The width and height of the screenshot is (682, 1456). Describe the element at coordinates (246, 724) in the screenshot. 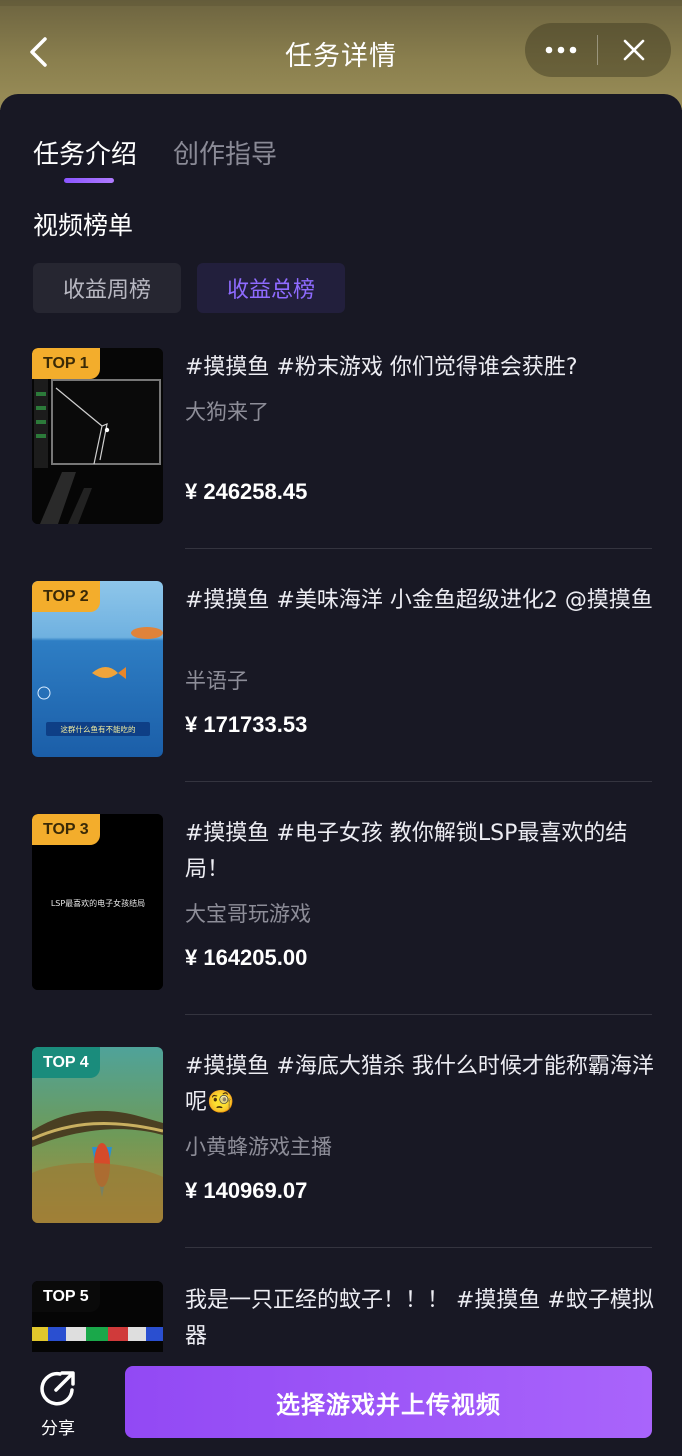

I see `earnings-amount: ¥ 171733.53` at that location.